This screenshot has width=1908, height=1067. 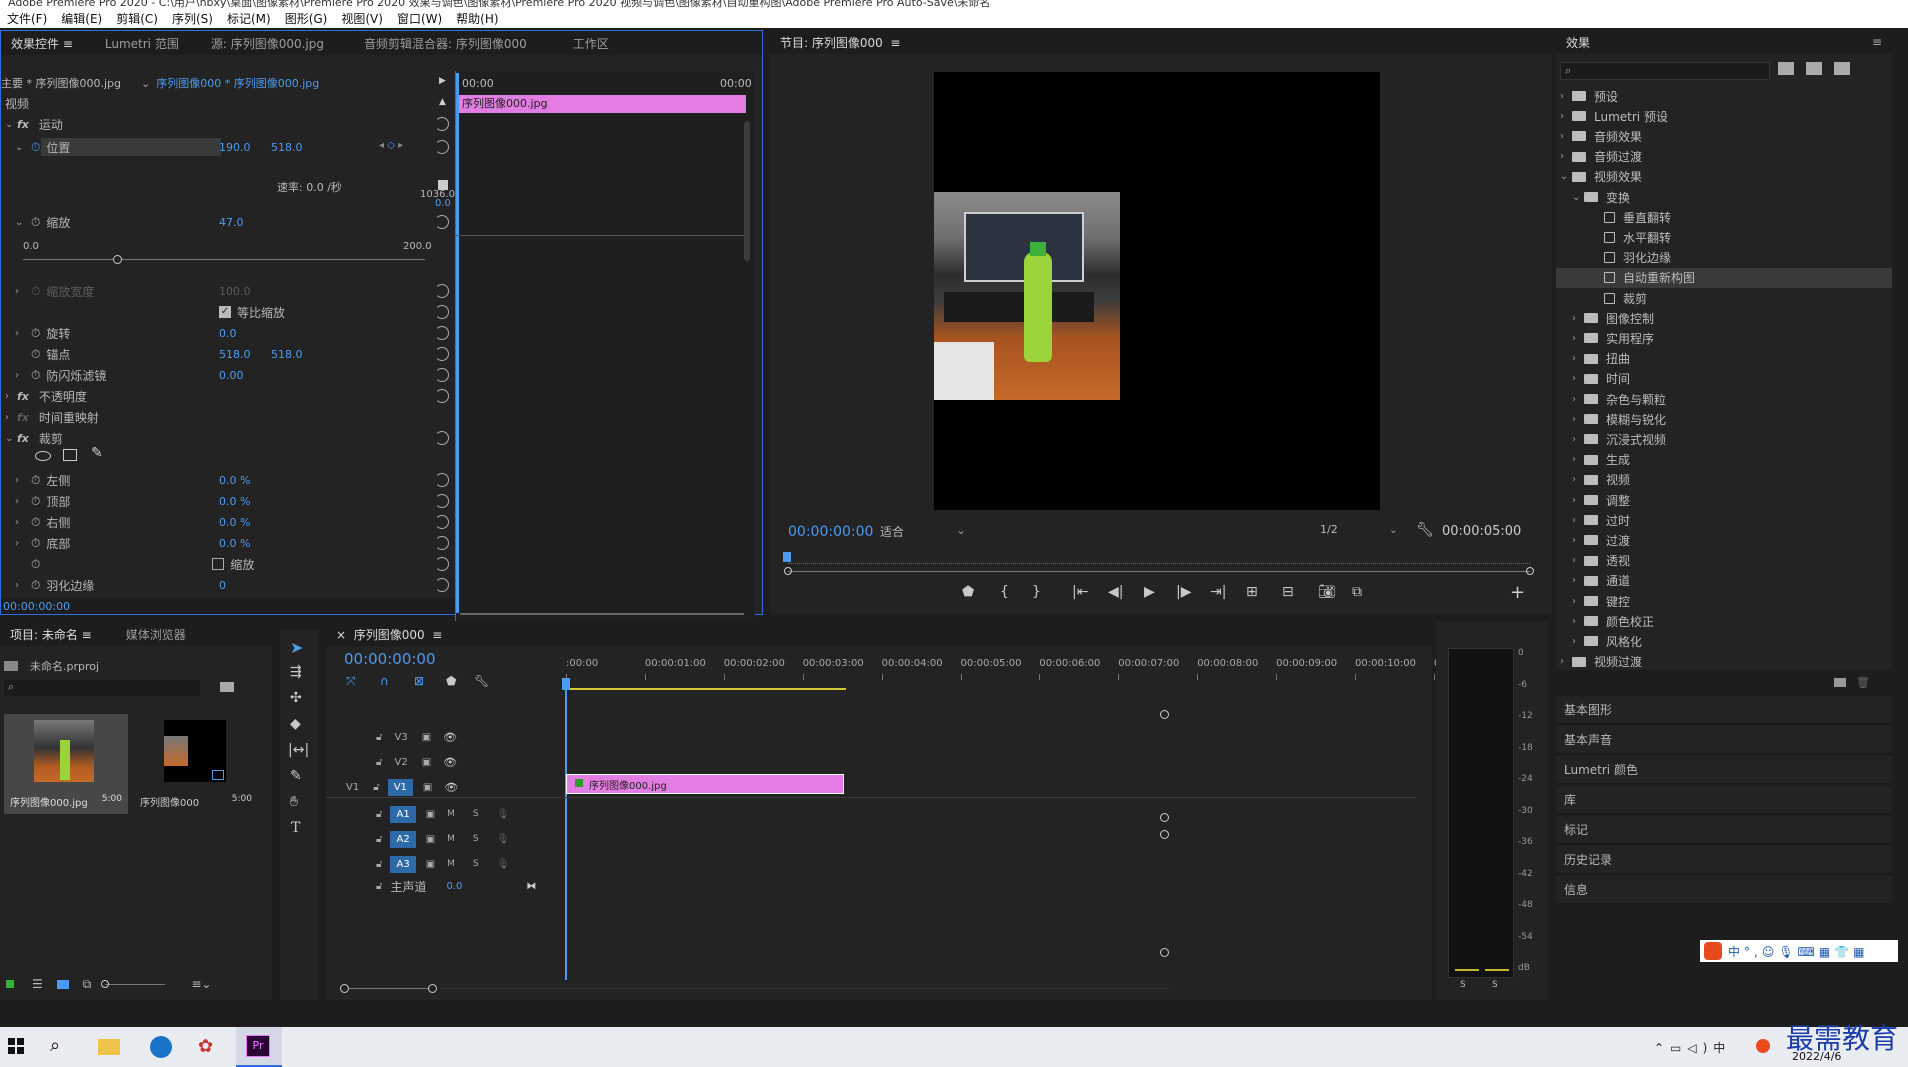 What do you see at coordinates (234, 480) in the screenshot?
I see `crop-left-value: 0.0 %` at bounding box center [234, 480].